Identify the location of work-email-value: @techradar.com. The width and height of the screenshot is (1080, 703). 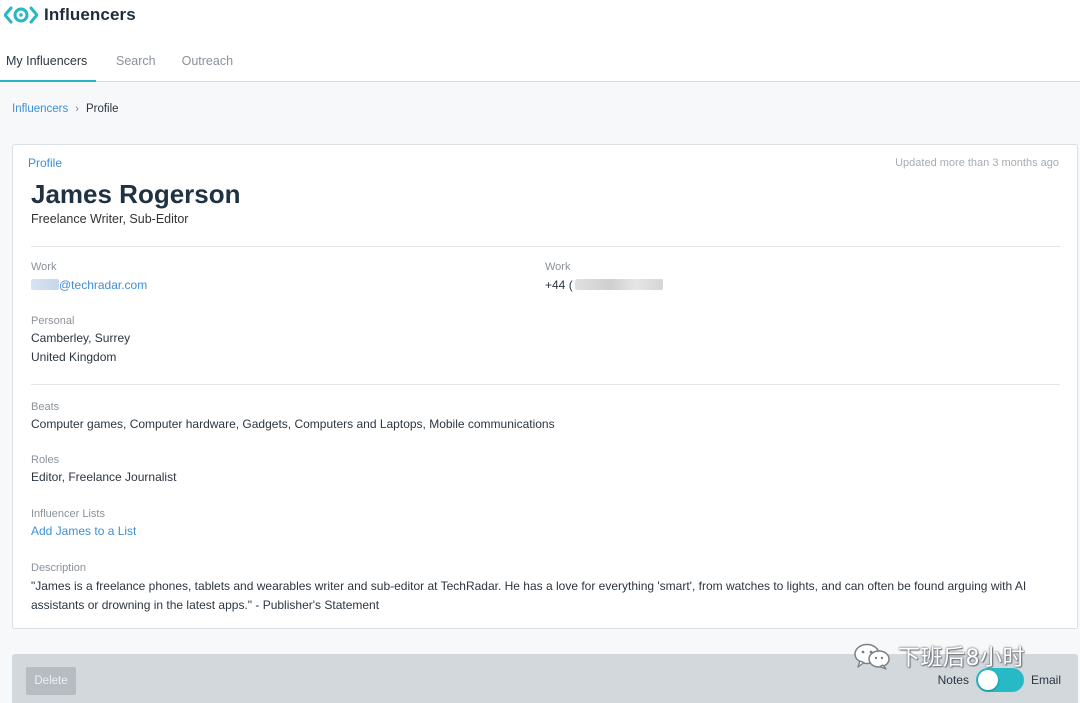
(89, 285).